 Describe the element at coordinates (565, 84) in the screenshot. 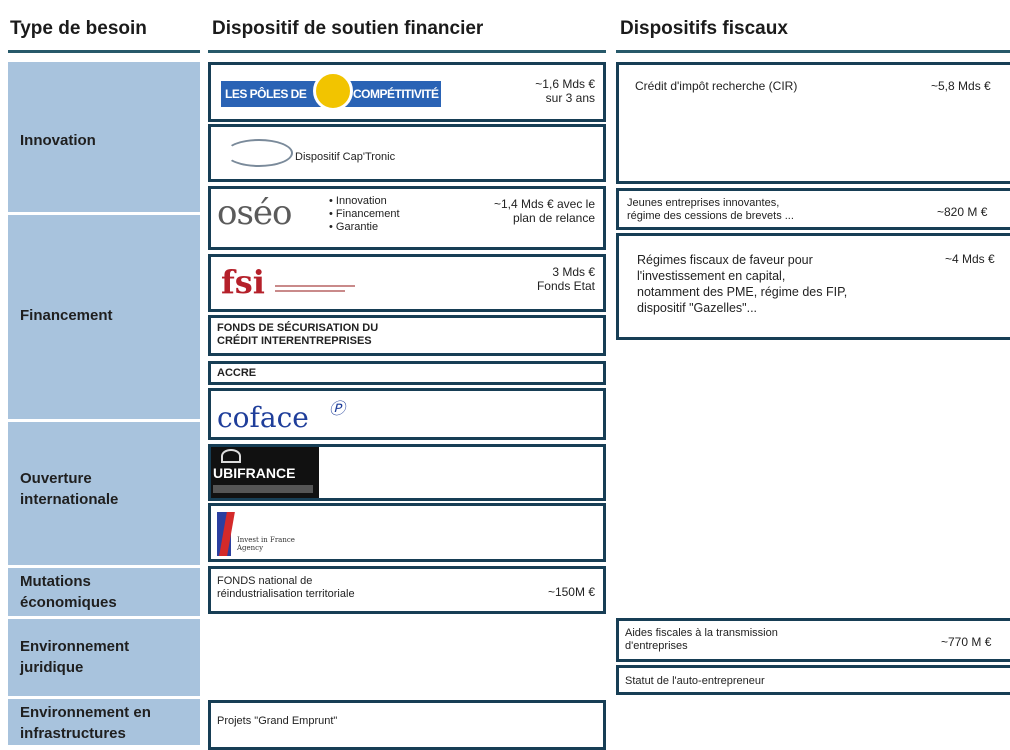

I see `amount-line: ~1,6 Mds €` at that location.